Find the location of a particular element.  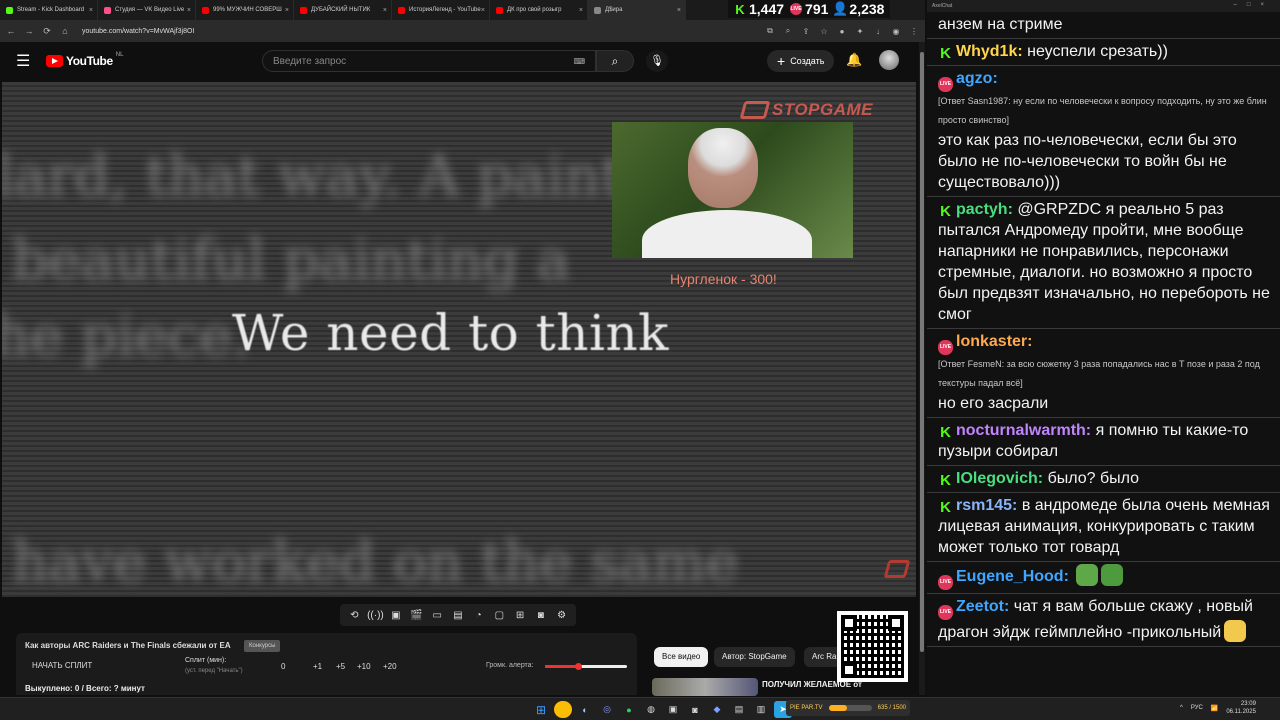

film-icon: ▤ is located at coordinates (458, 615).